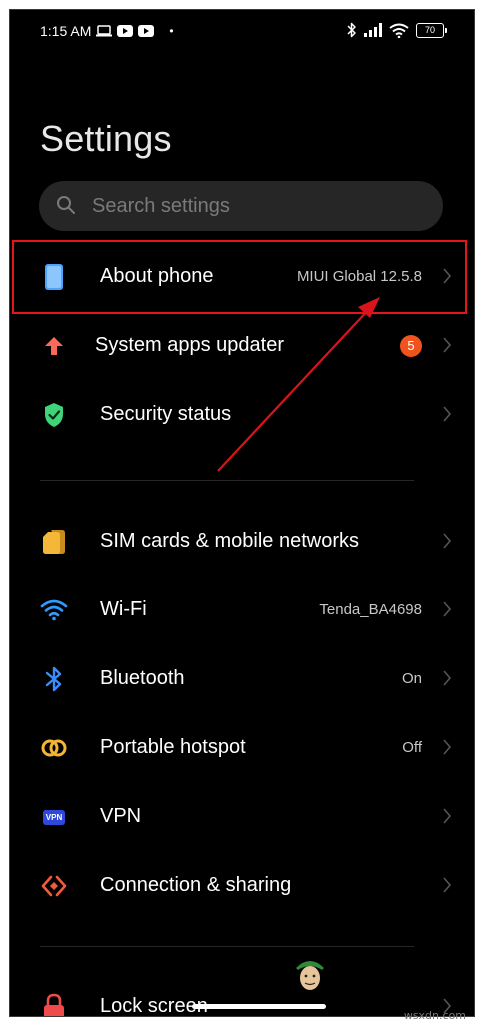 The height and width of the screenshot is (1024, 482). I want to click on wifi-icon, so click(54, 610).